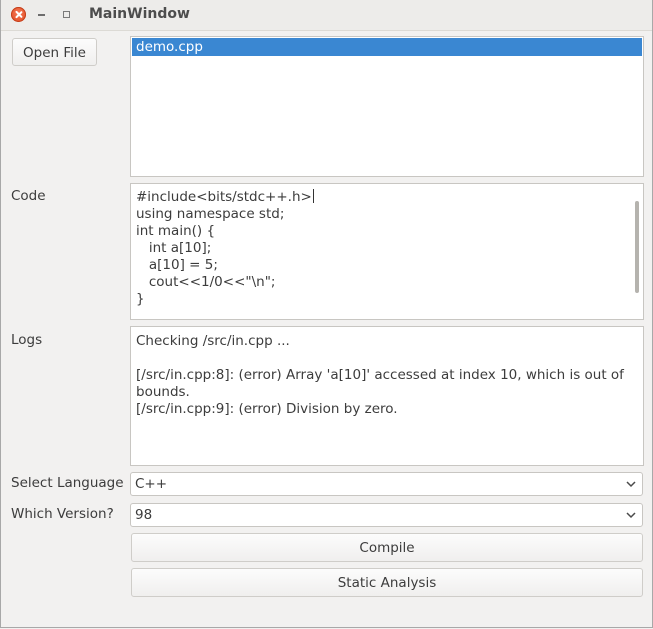 The image size is (653, 629). Describe the element at coordinates (206, 282) in the screenshot. I see `code-line-6: cout<<1/0<<"\n";` at that location.